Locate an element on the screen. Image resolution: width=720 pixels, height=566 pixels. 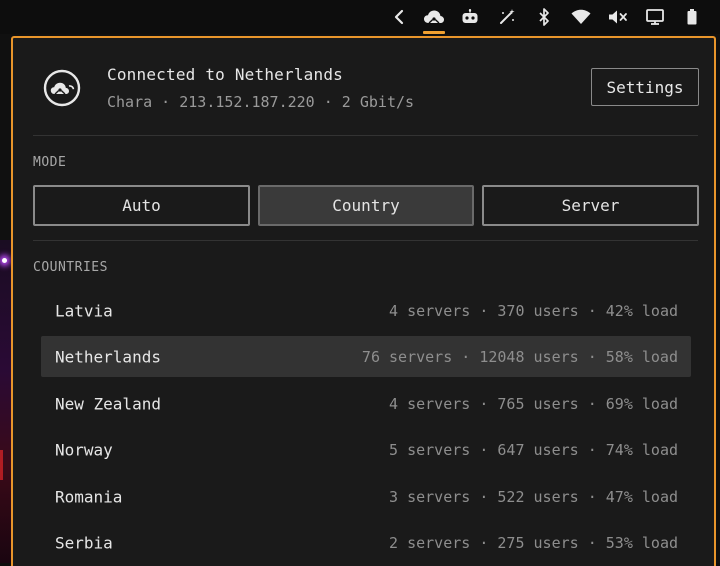
countries-section-label: COUNTRIES is located at coordinates (70, 267).